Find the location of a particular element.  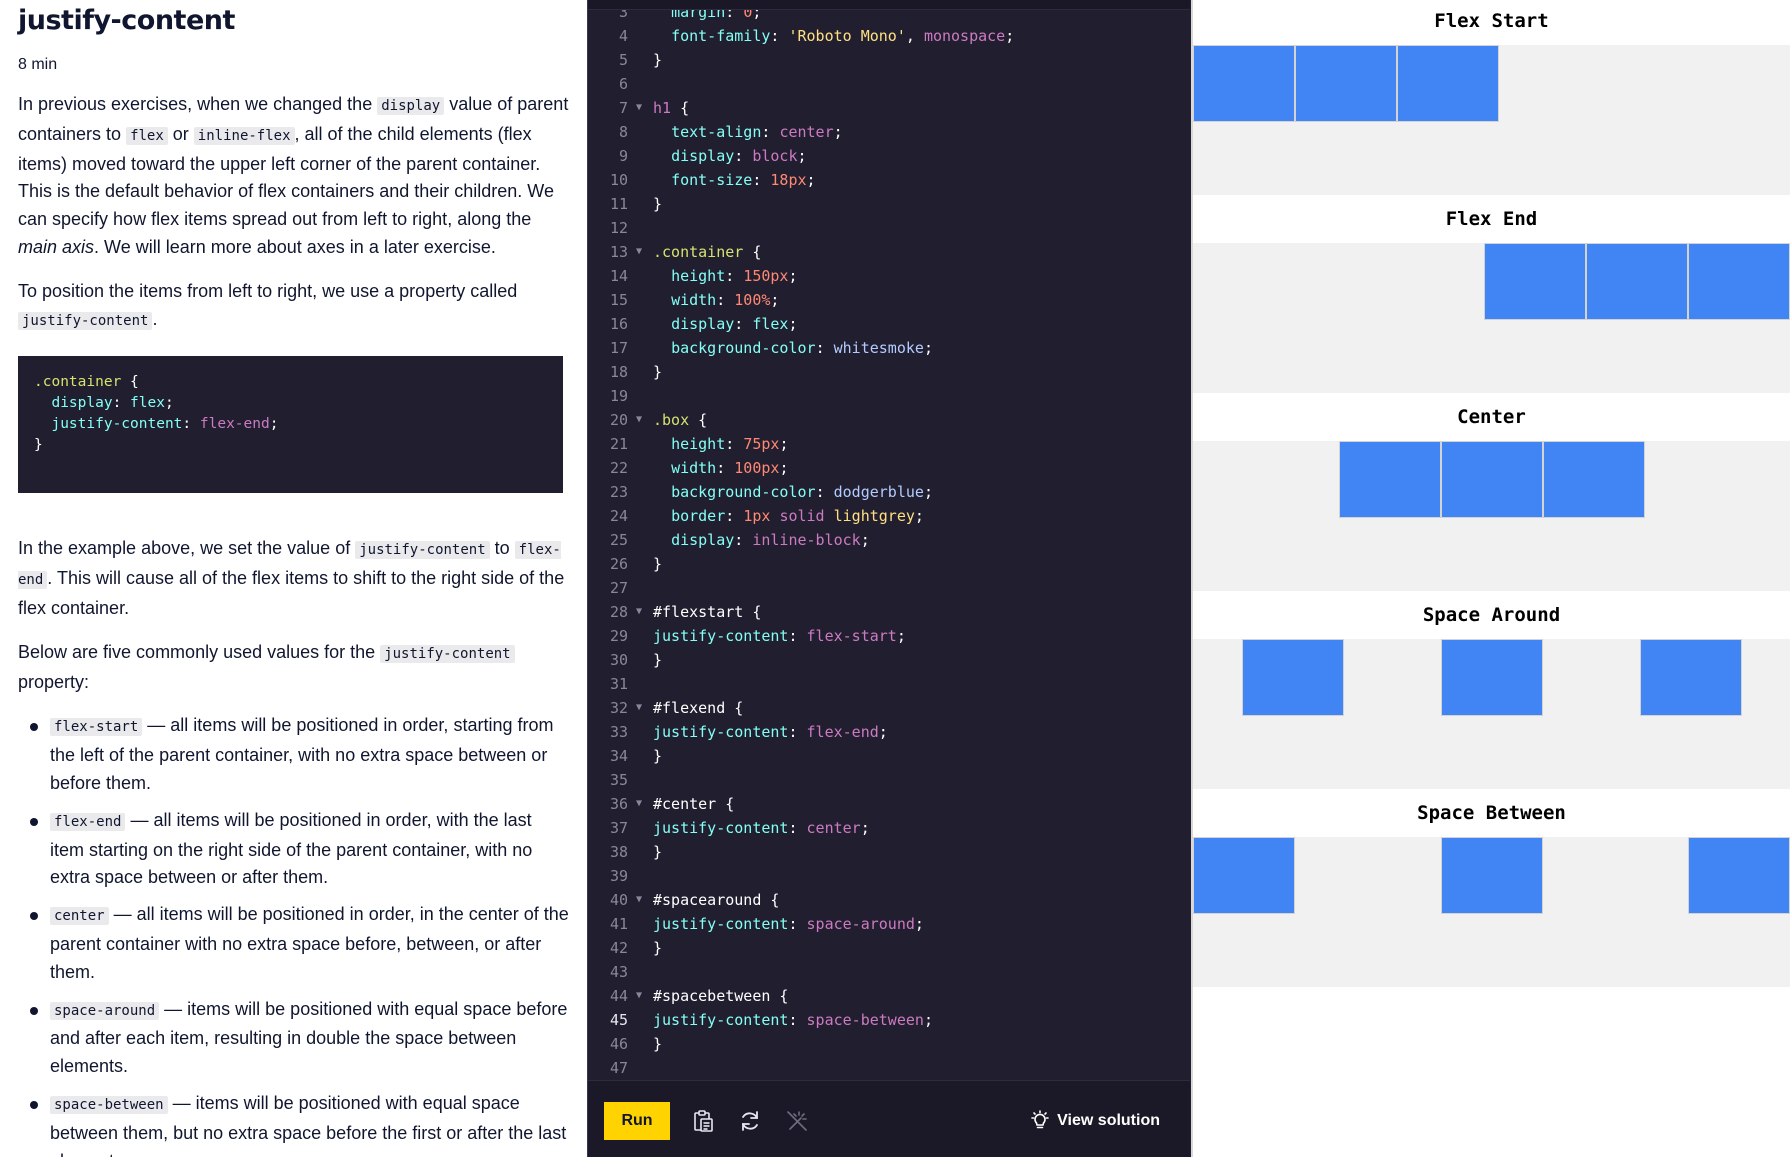

code-text: #flexstart { is located at coordinates (707, 612).